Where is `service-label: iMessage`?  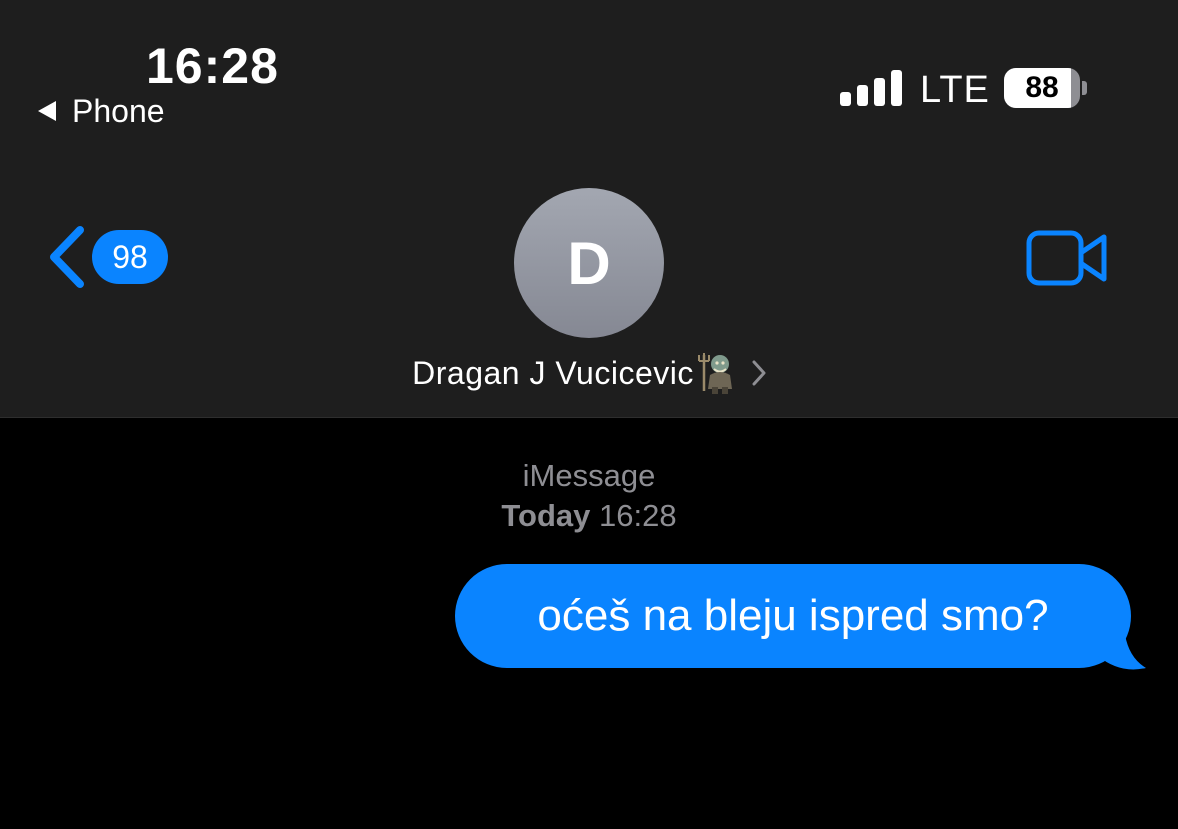
service-label: iMessage is located at coordinates (589, 475).